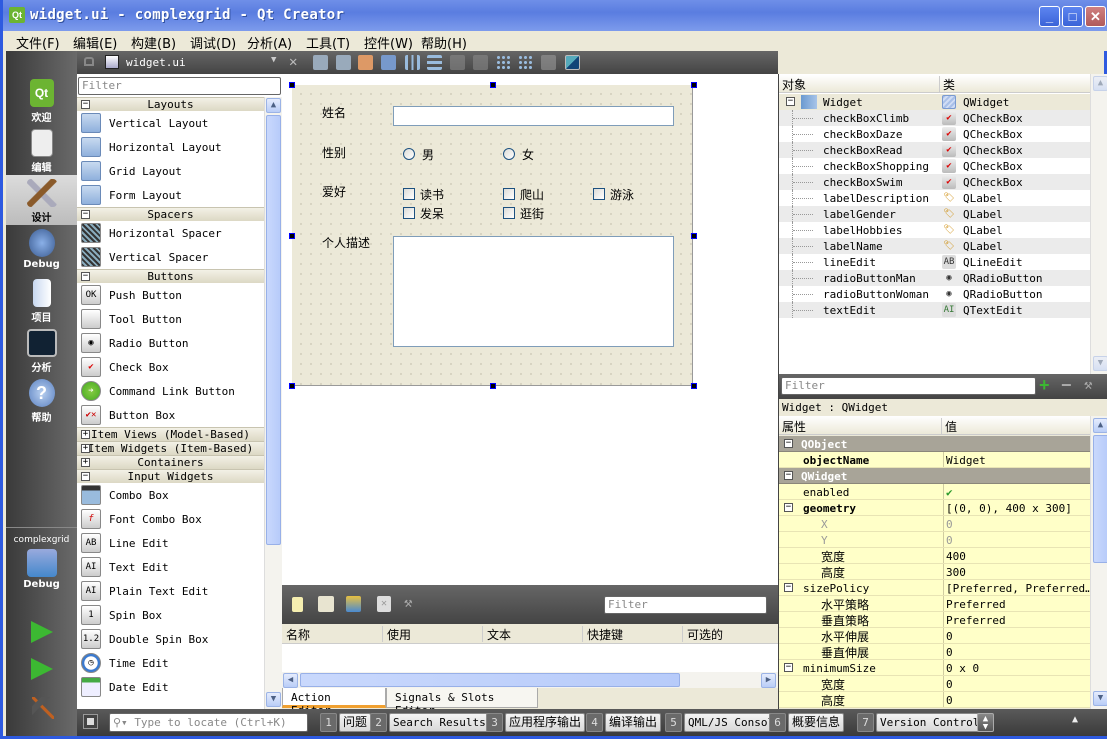 This screenshot has width=1107, height=739. What do you see at coordinates (172, 295) in the screenshot?
I see `widget-item: OK Push Button` at bounding box center [172, 295].